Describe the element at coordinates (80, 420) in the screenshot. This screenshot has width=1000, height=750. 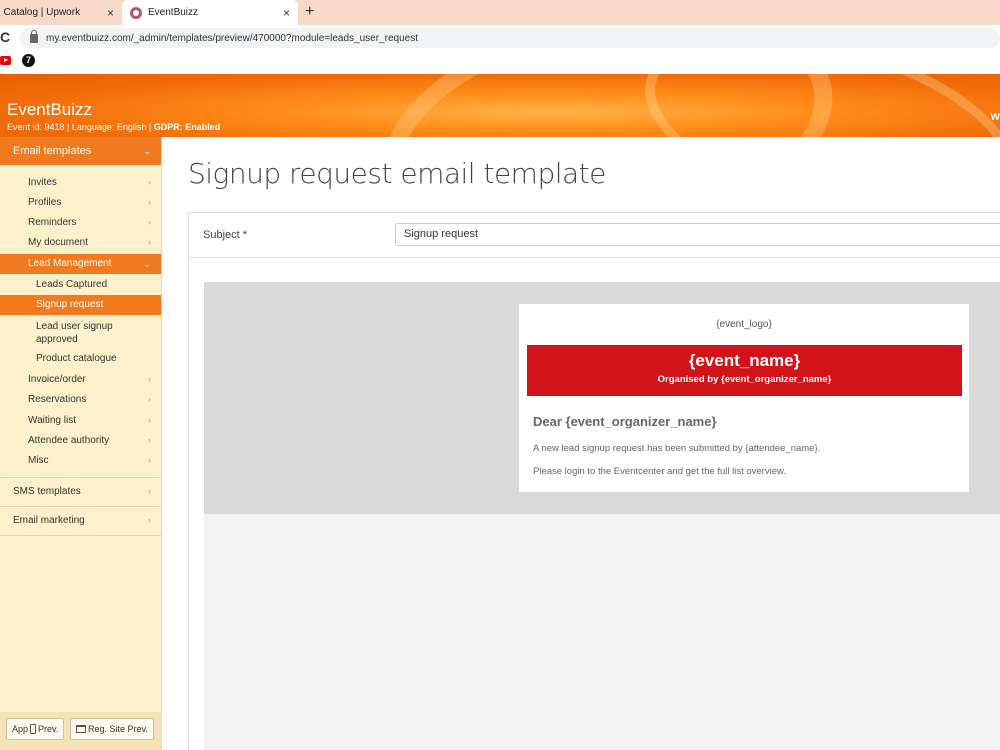
I see `sidebar-item-waiting-list: Waiting list ›` at that location.